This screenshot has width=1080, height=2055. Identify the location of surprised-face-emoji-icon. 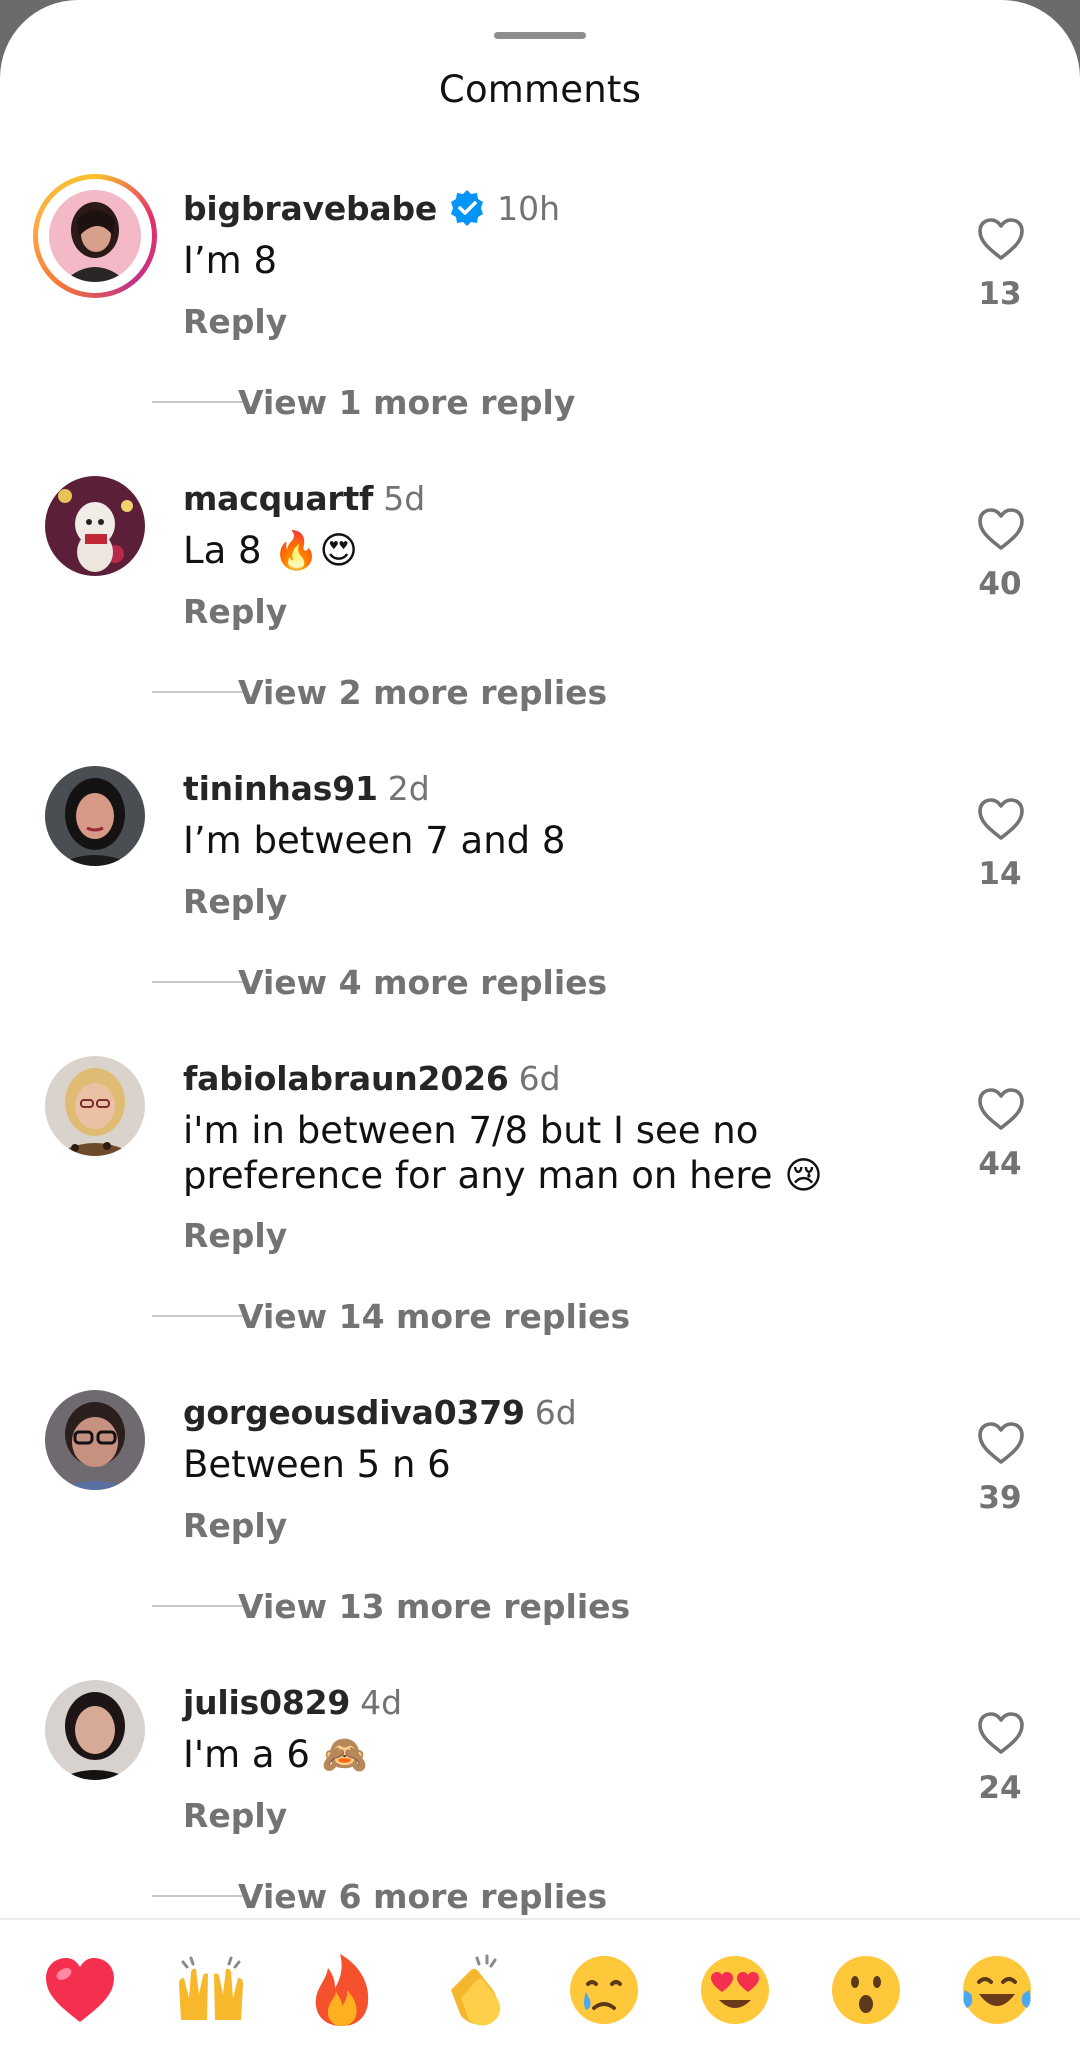
(866, 1990).